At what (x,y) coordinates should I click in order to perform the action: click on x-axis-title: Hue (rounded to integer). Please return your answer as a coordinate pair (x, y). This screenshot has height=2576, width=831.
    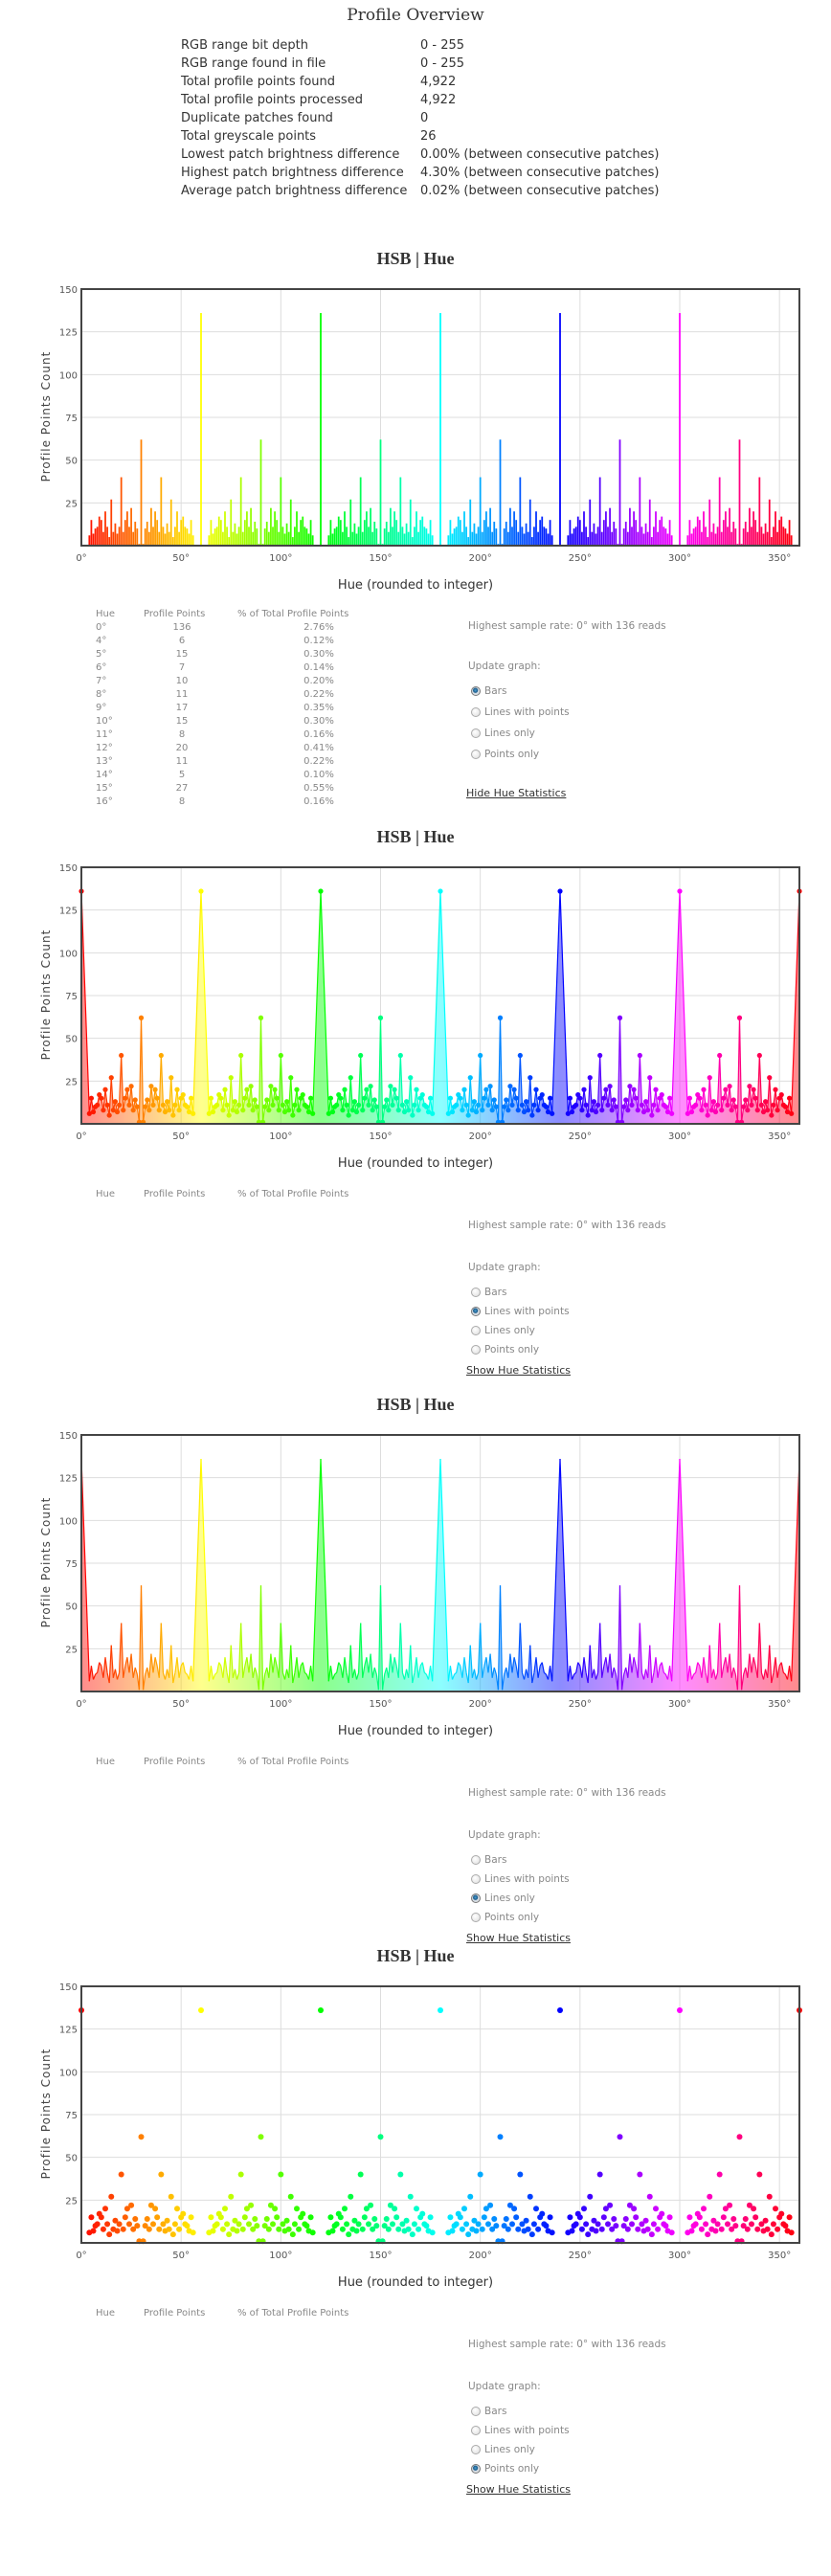
    Looking at the image, I should click on (415, 1731).